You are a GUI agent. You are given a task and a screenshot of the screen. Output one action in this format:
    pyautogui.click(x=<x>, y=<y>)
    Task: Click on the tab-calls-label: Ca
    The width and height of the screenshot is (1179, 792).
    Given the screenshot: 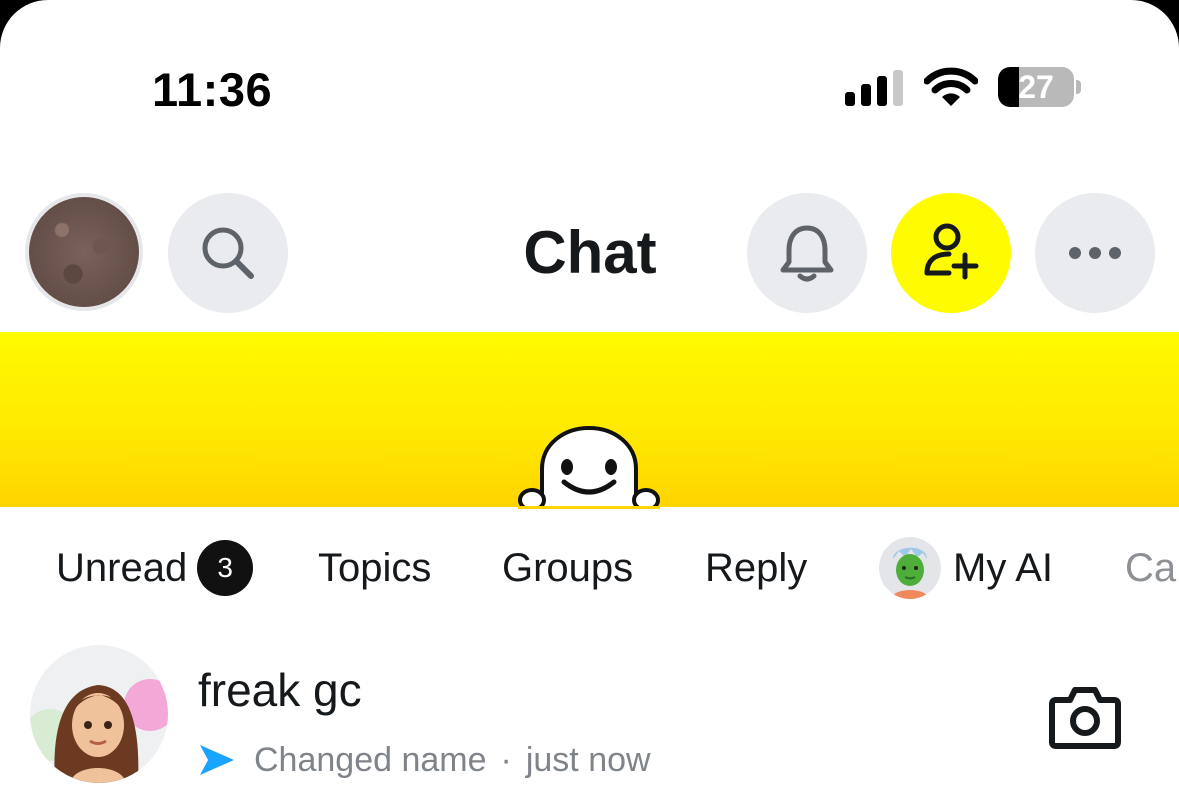 What is the action you would take?
    pyautogui.click(x=1151, y=567)
    